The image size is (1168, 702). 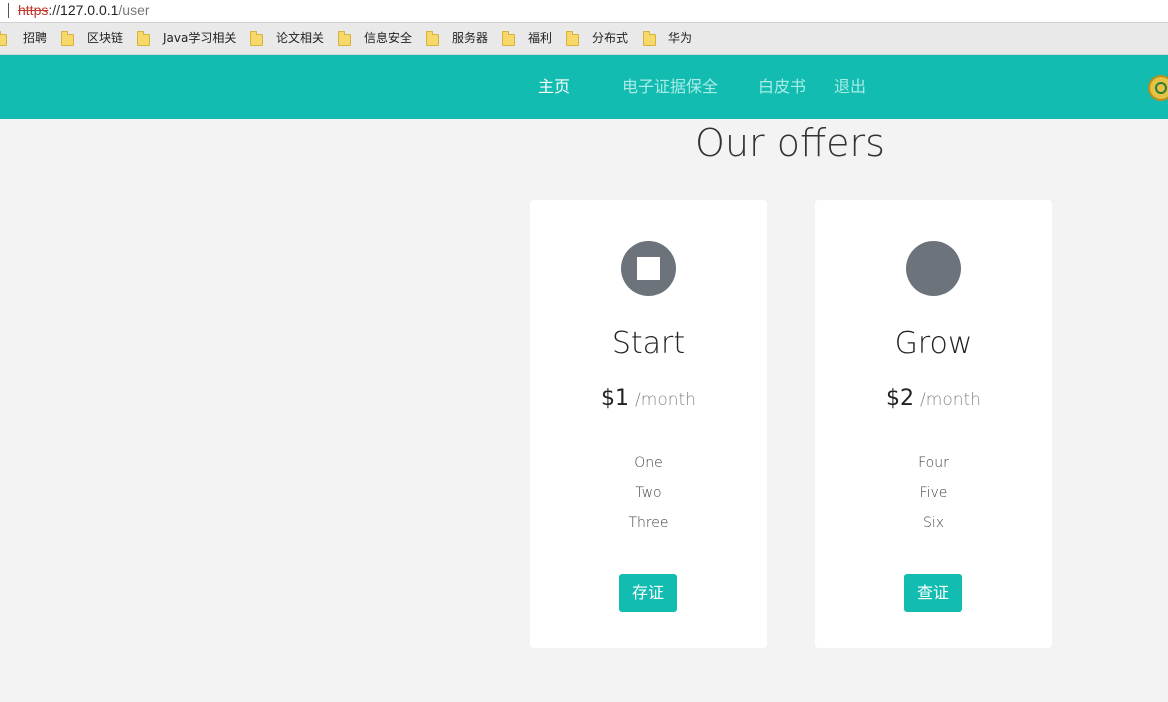 What do you see at coordinates (648, 424) in the screenshot?
I see `offer-card-start: Start $1/month One Two Three 存证` at bounding box center [648, 424].